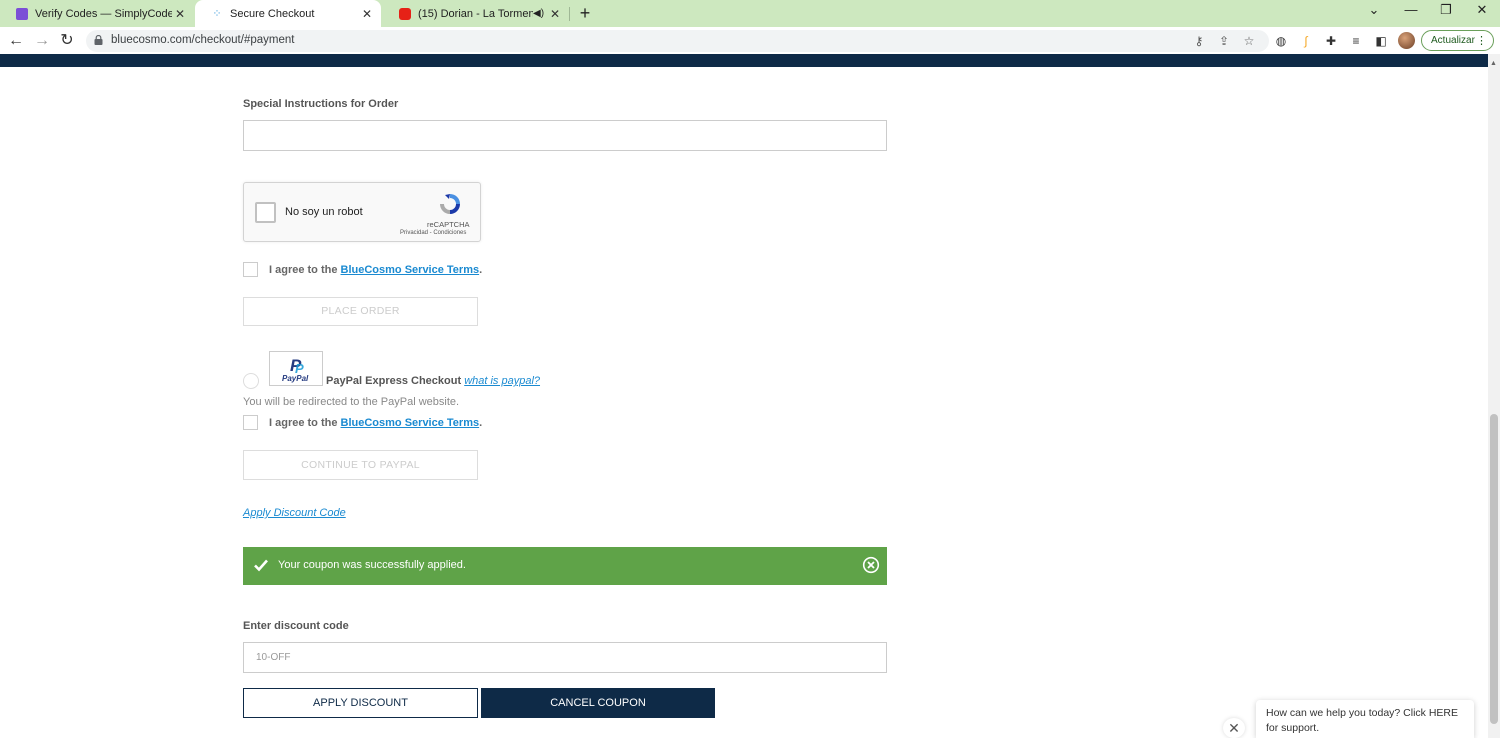  Describe the element at coordinates (265, 212) in the screenshot. I see `recaptcha-checkbox` at that location.